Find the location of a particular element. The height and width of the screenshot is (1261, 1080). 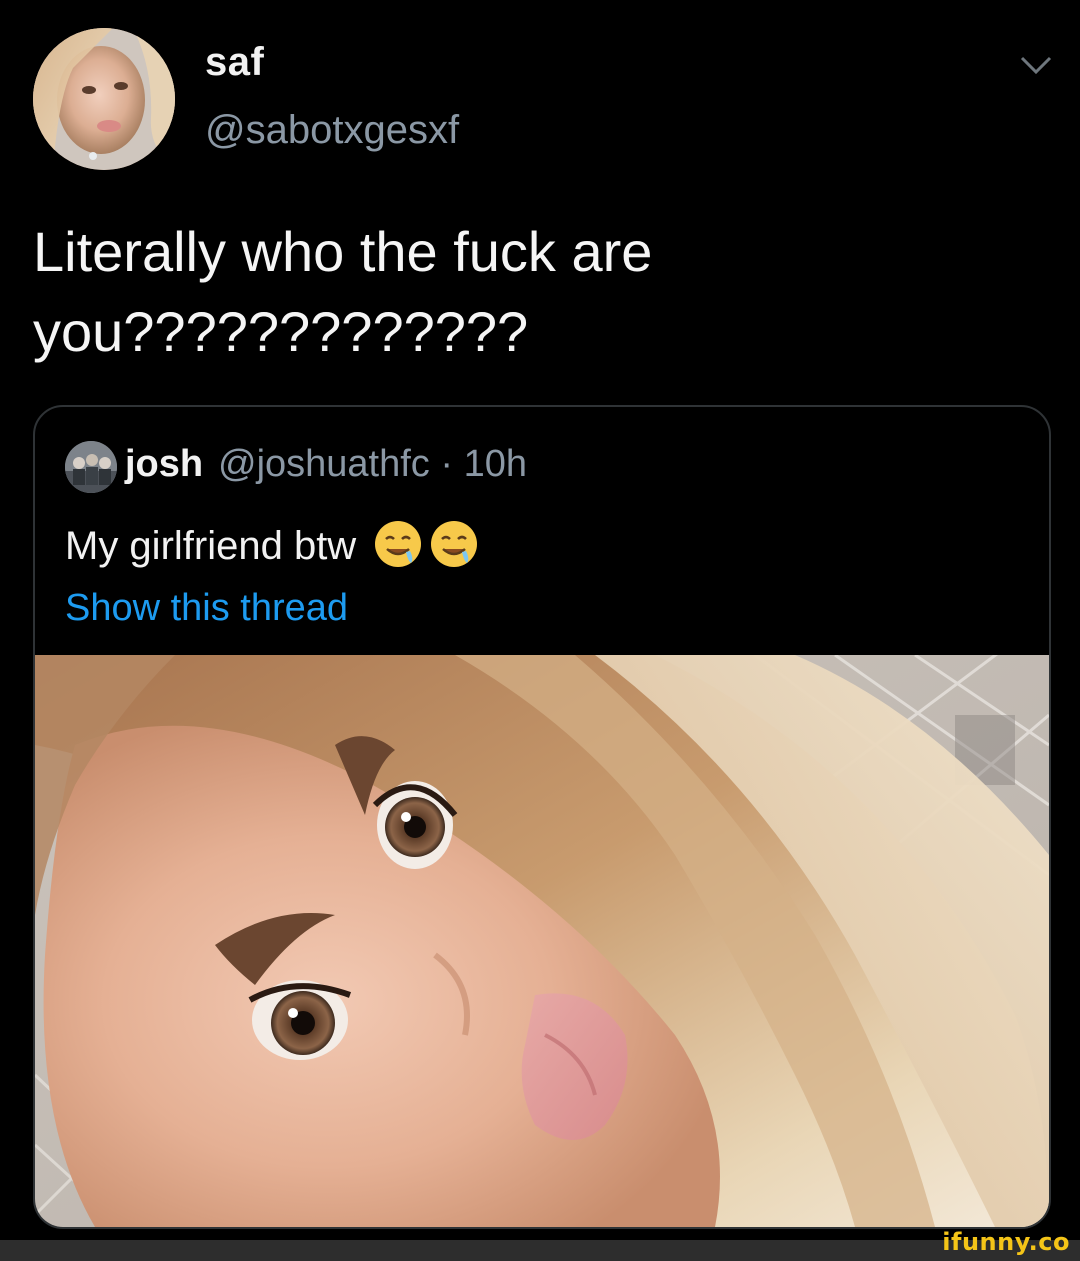

show-thread-link: Show this thread is located at coordinates (206, 608).